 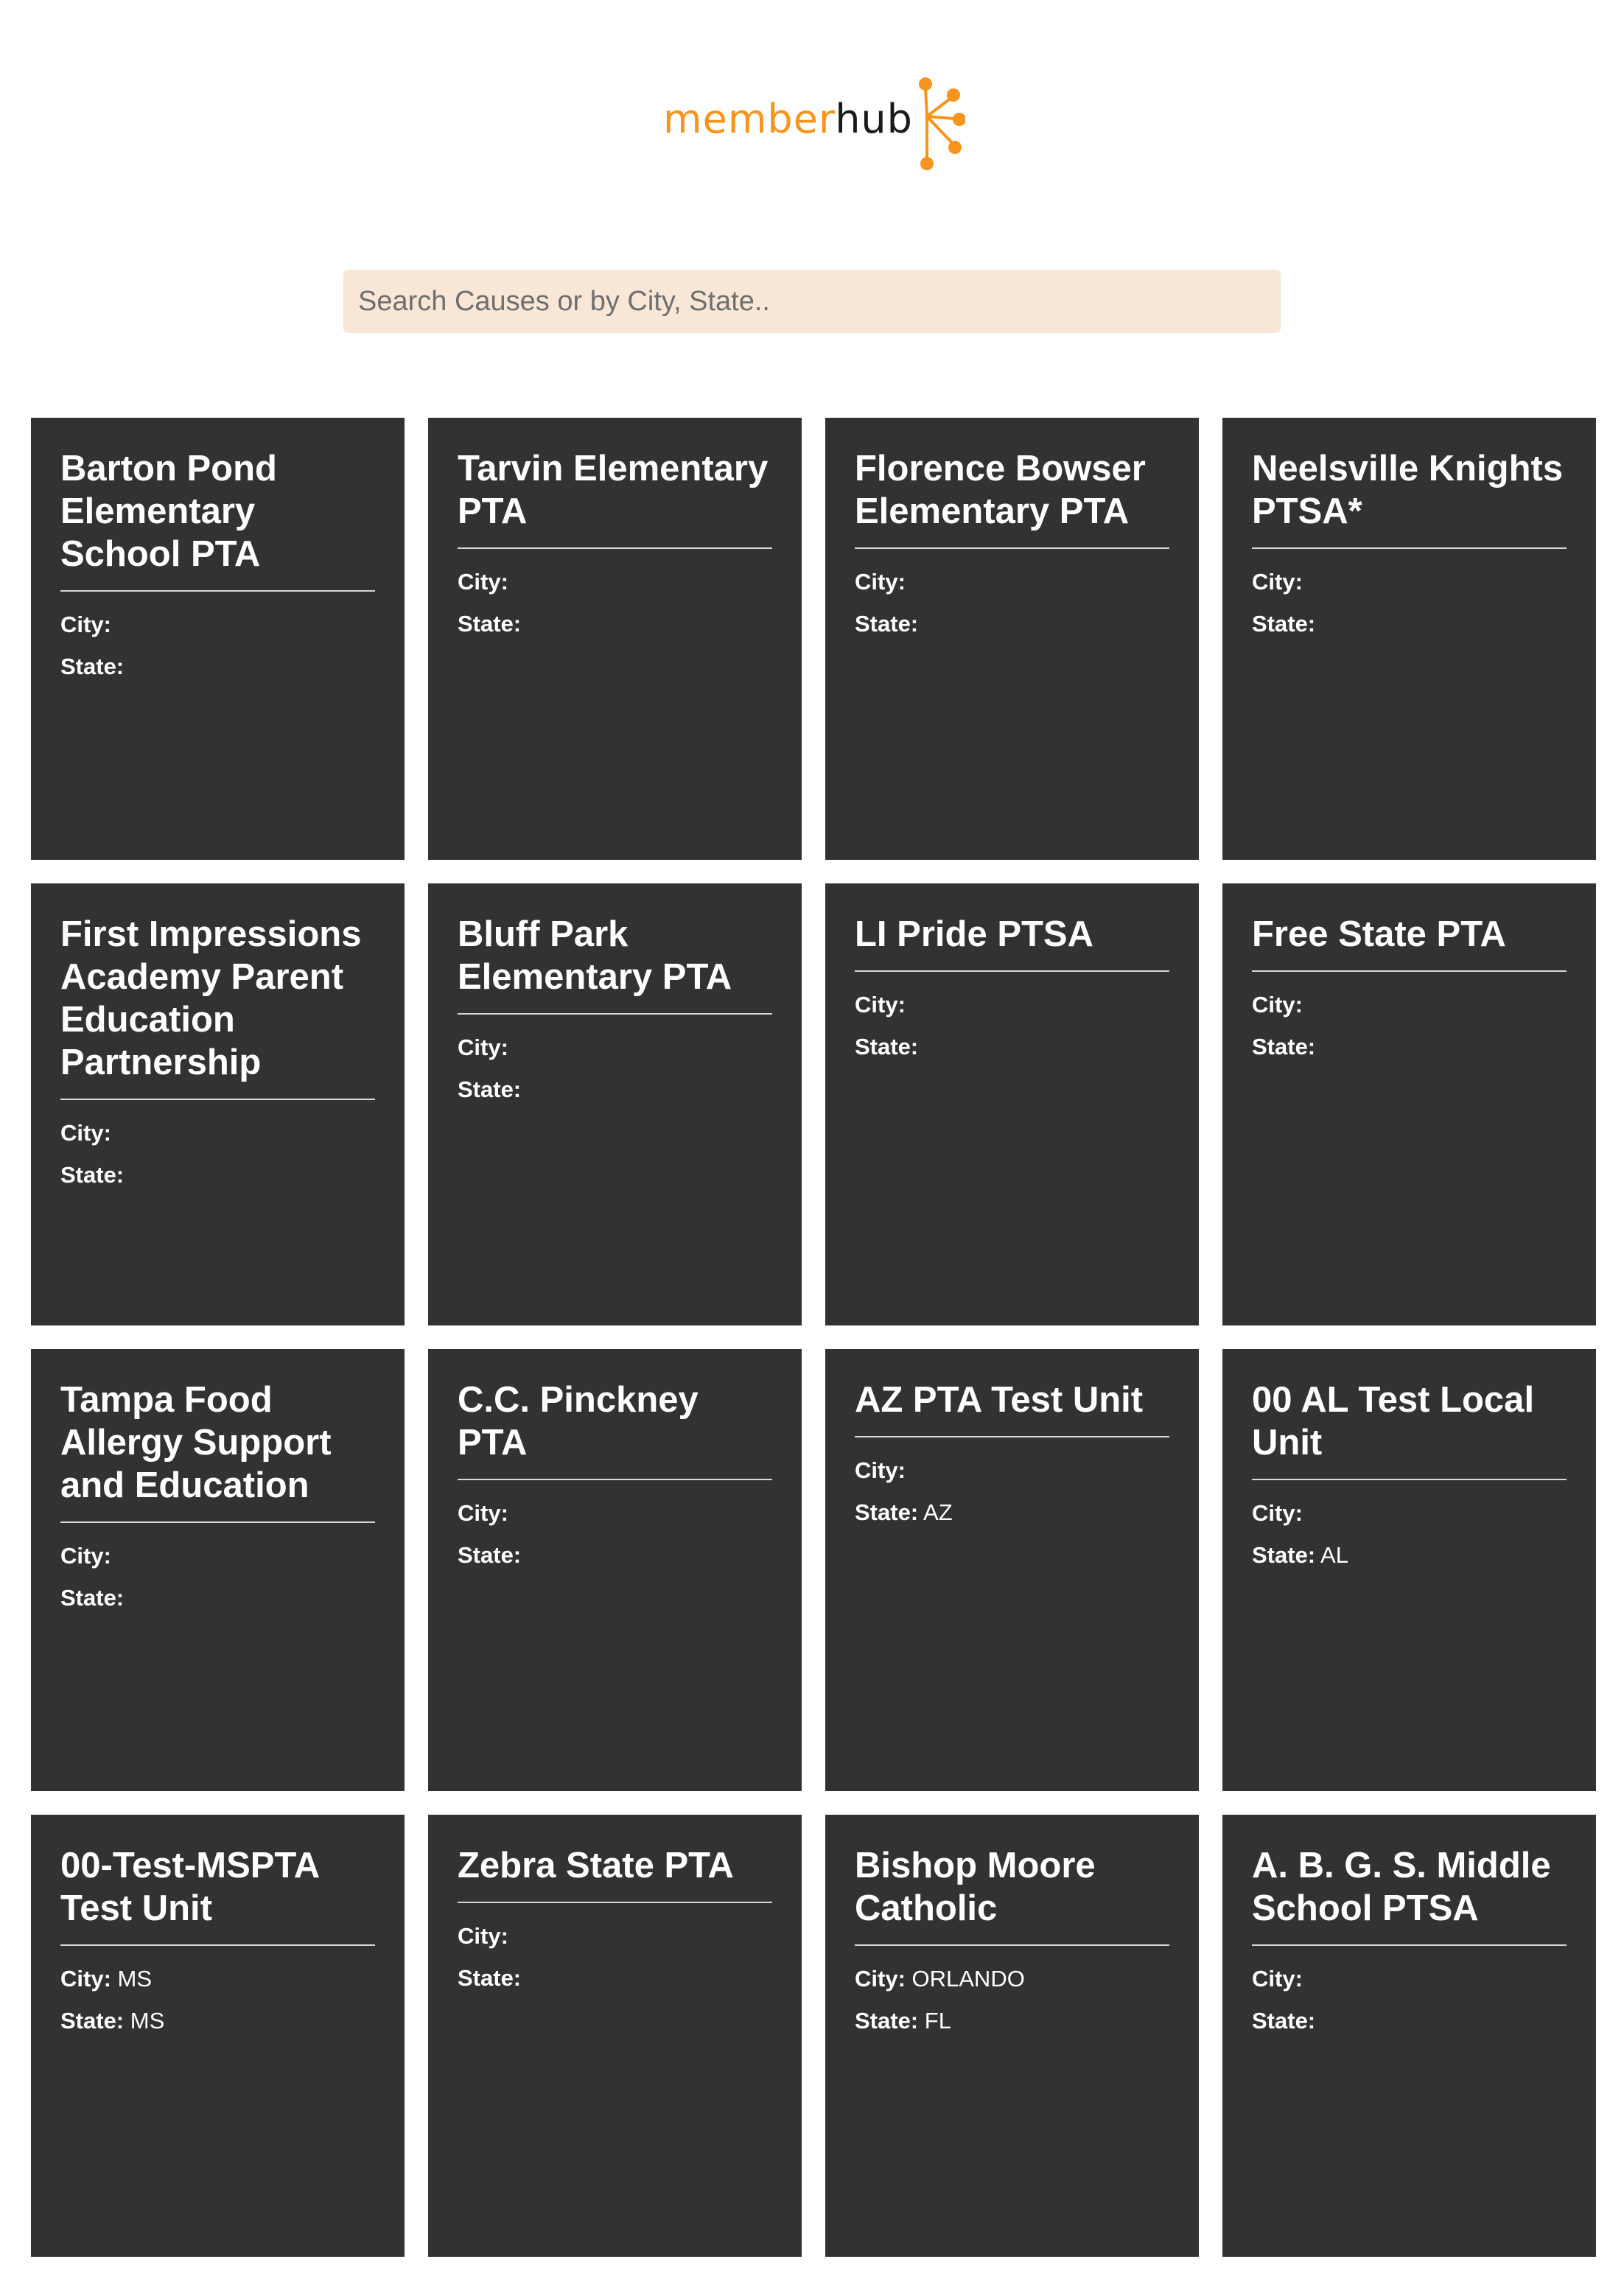 I want to click on cause-card: Tarvin Elementary PTA City: State:, so click(x=615, y=639).